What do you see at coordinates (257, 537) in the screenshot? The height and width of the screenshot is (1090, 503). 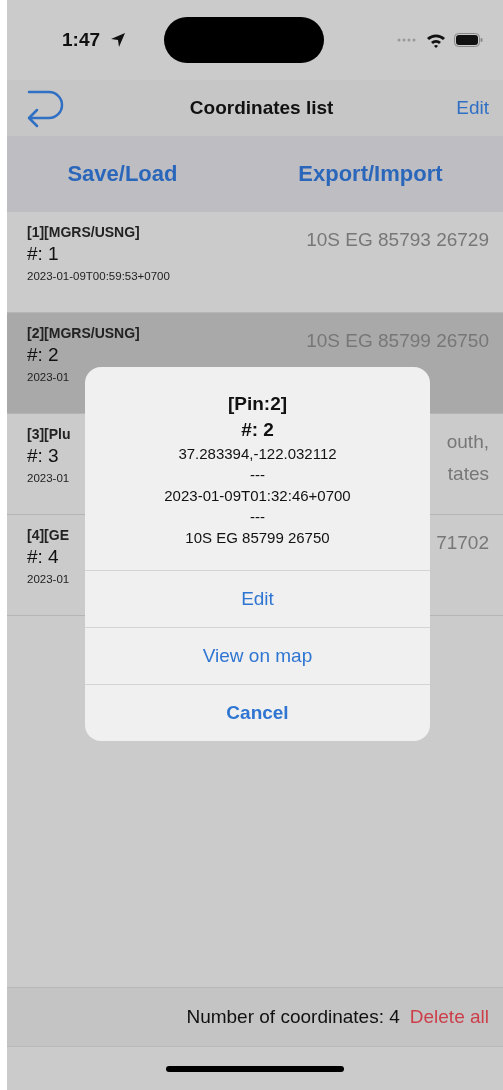 I see `alert-line: 10S EG 85799 26750` at bounding box center [257, 537].